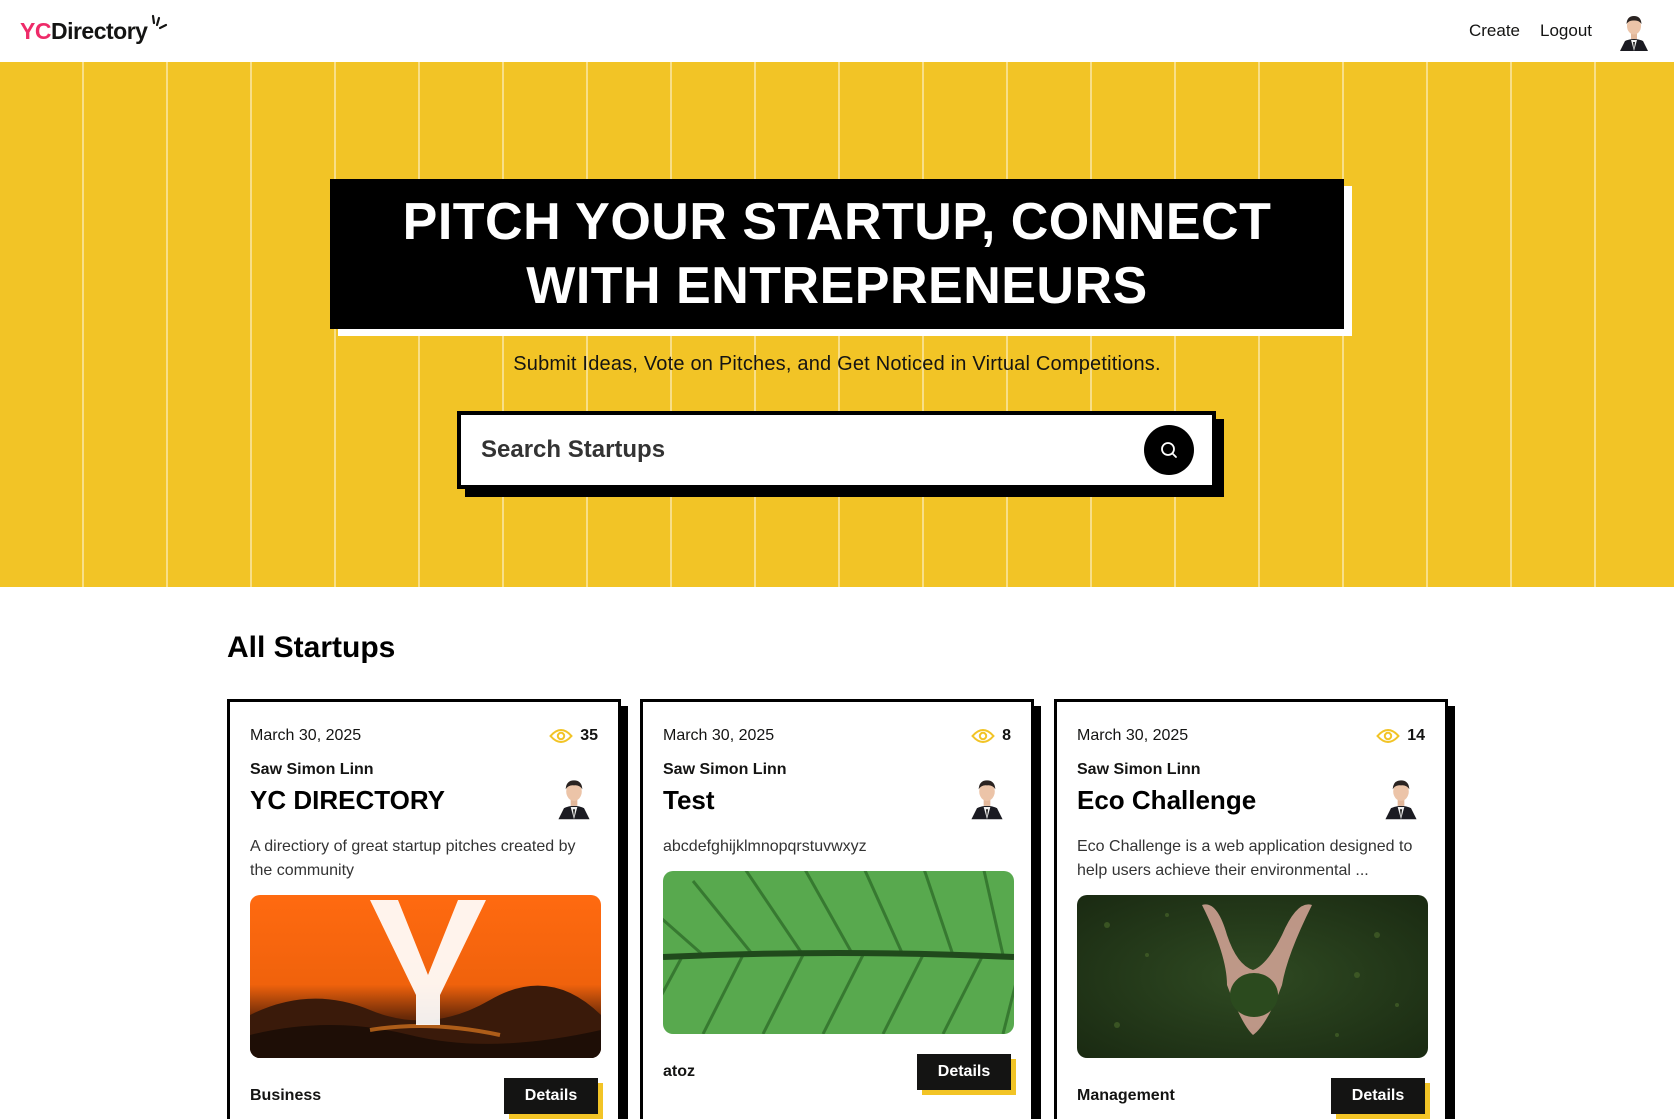 This screenshot has width=1674, height=1119. What do you see at coordinates (839, 1074) in the screenshot?
I see `card-footer: atoz Details` at bounding box center [839, 1074].